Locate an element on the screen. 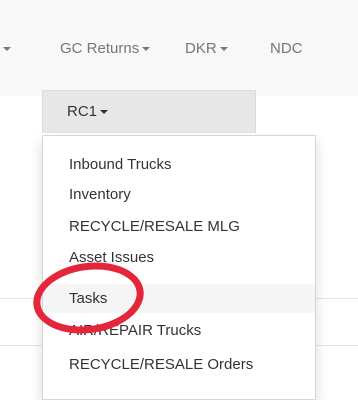  menu-item-label: RECYCLE/RESALE Orders is located at coordinates (161, 364).